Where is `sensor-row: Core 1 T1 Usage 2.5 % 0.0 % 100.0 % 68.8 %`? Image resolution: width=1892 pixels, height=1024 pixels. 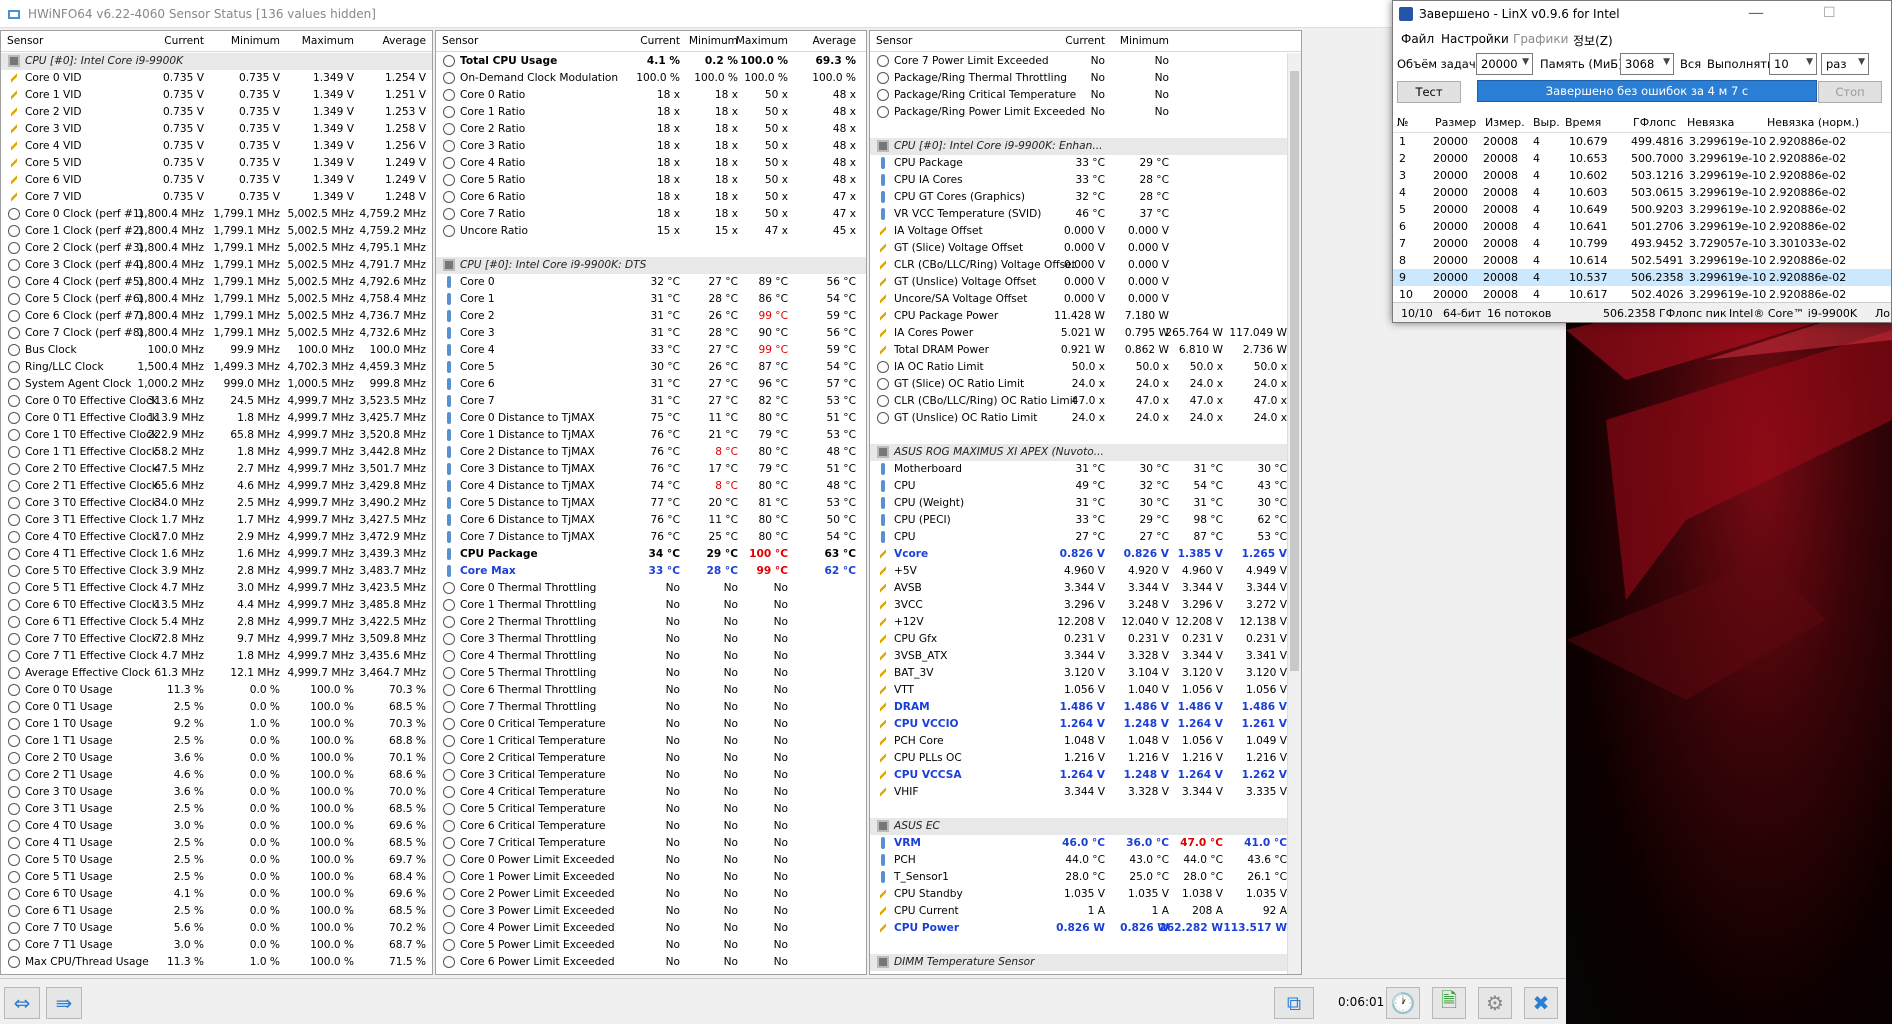 sensor-row: Core 1 T1 Usage 2.5 % 0.0 % 100.0 % 68.8 % is located at coordinates (216, 741).